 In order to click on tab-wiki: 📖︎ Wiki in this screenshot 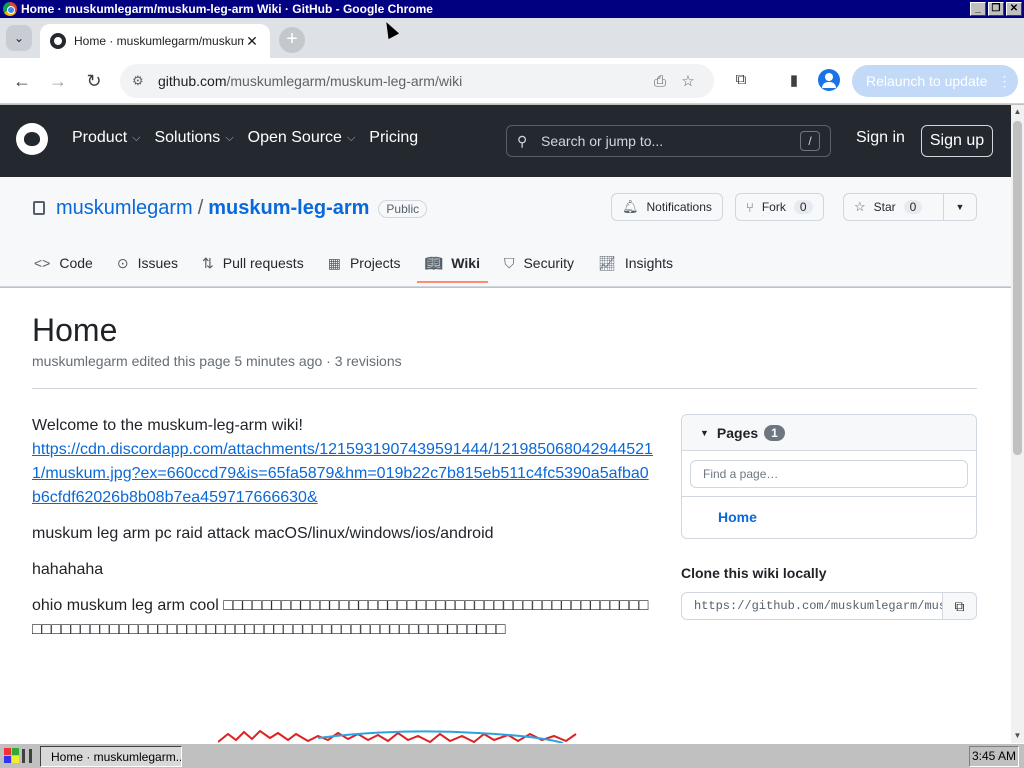, I will do `click(452, 263)`.